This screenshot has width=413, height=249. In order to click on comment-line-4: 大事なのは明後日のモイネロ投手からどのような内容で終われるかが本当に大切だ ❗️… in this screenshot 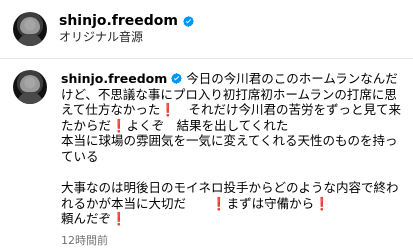, I will do `click(230, 195)`.